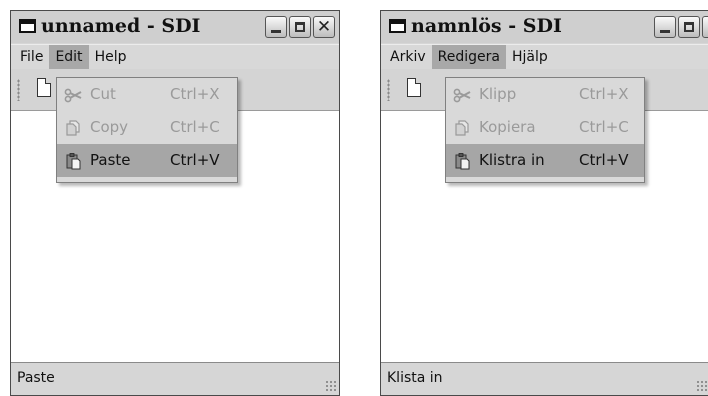 This screenshot has width=708, height=396. What do you see at coordinates (111, 57) in the screenshot?
I see `menu-help: Help` at bounding box center [111, 57].